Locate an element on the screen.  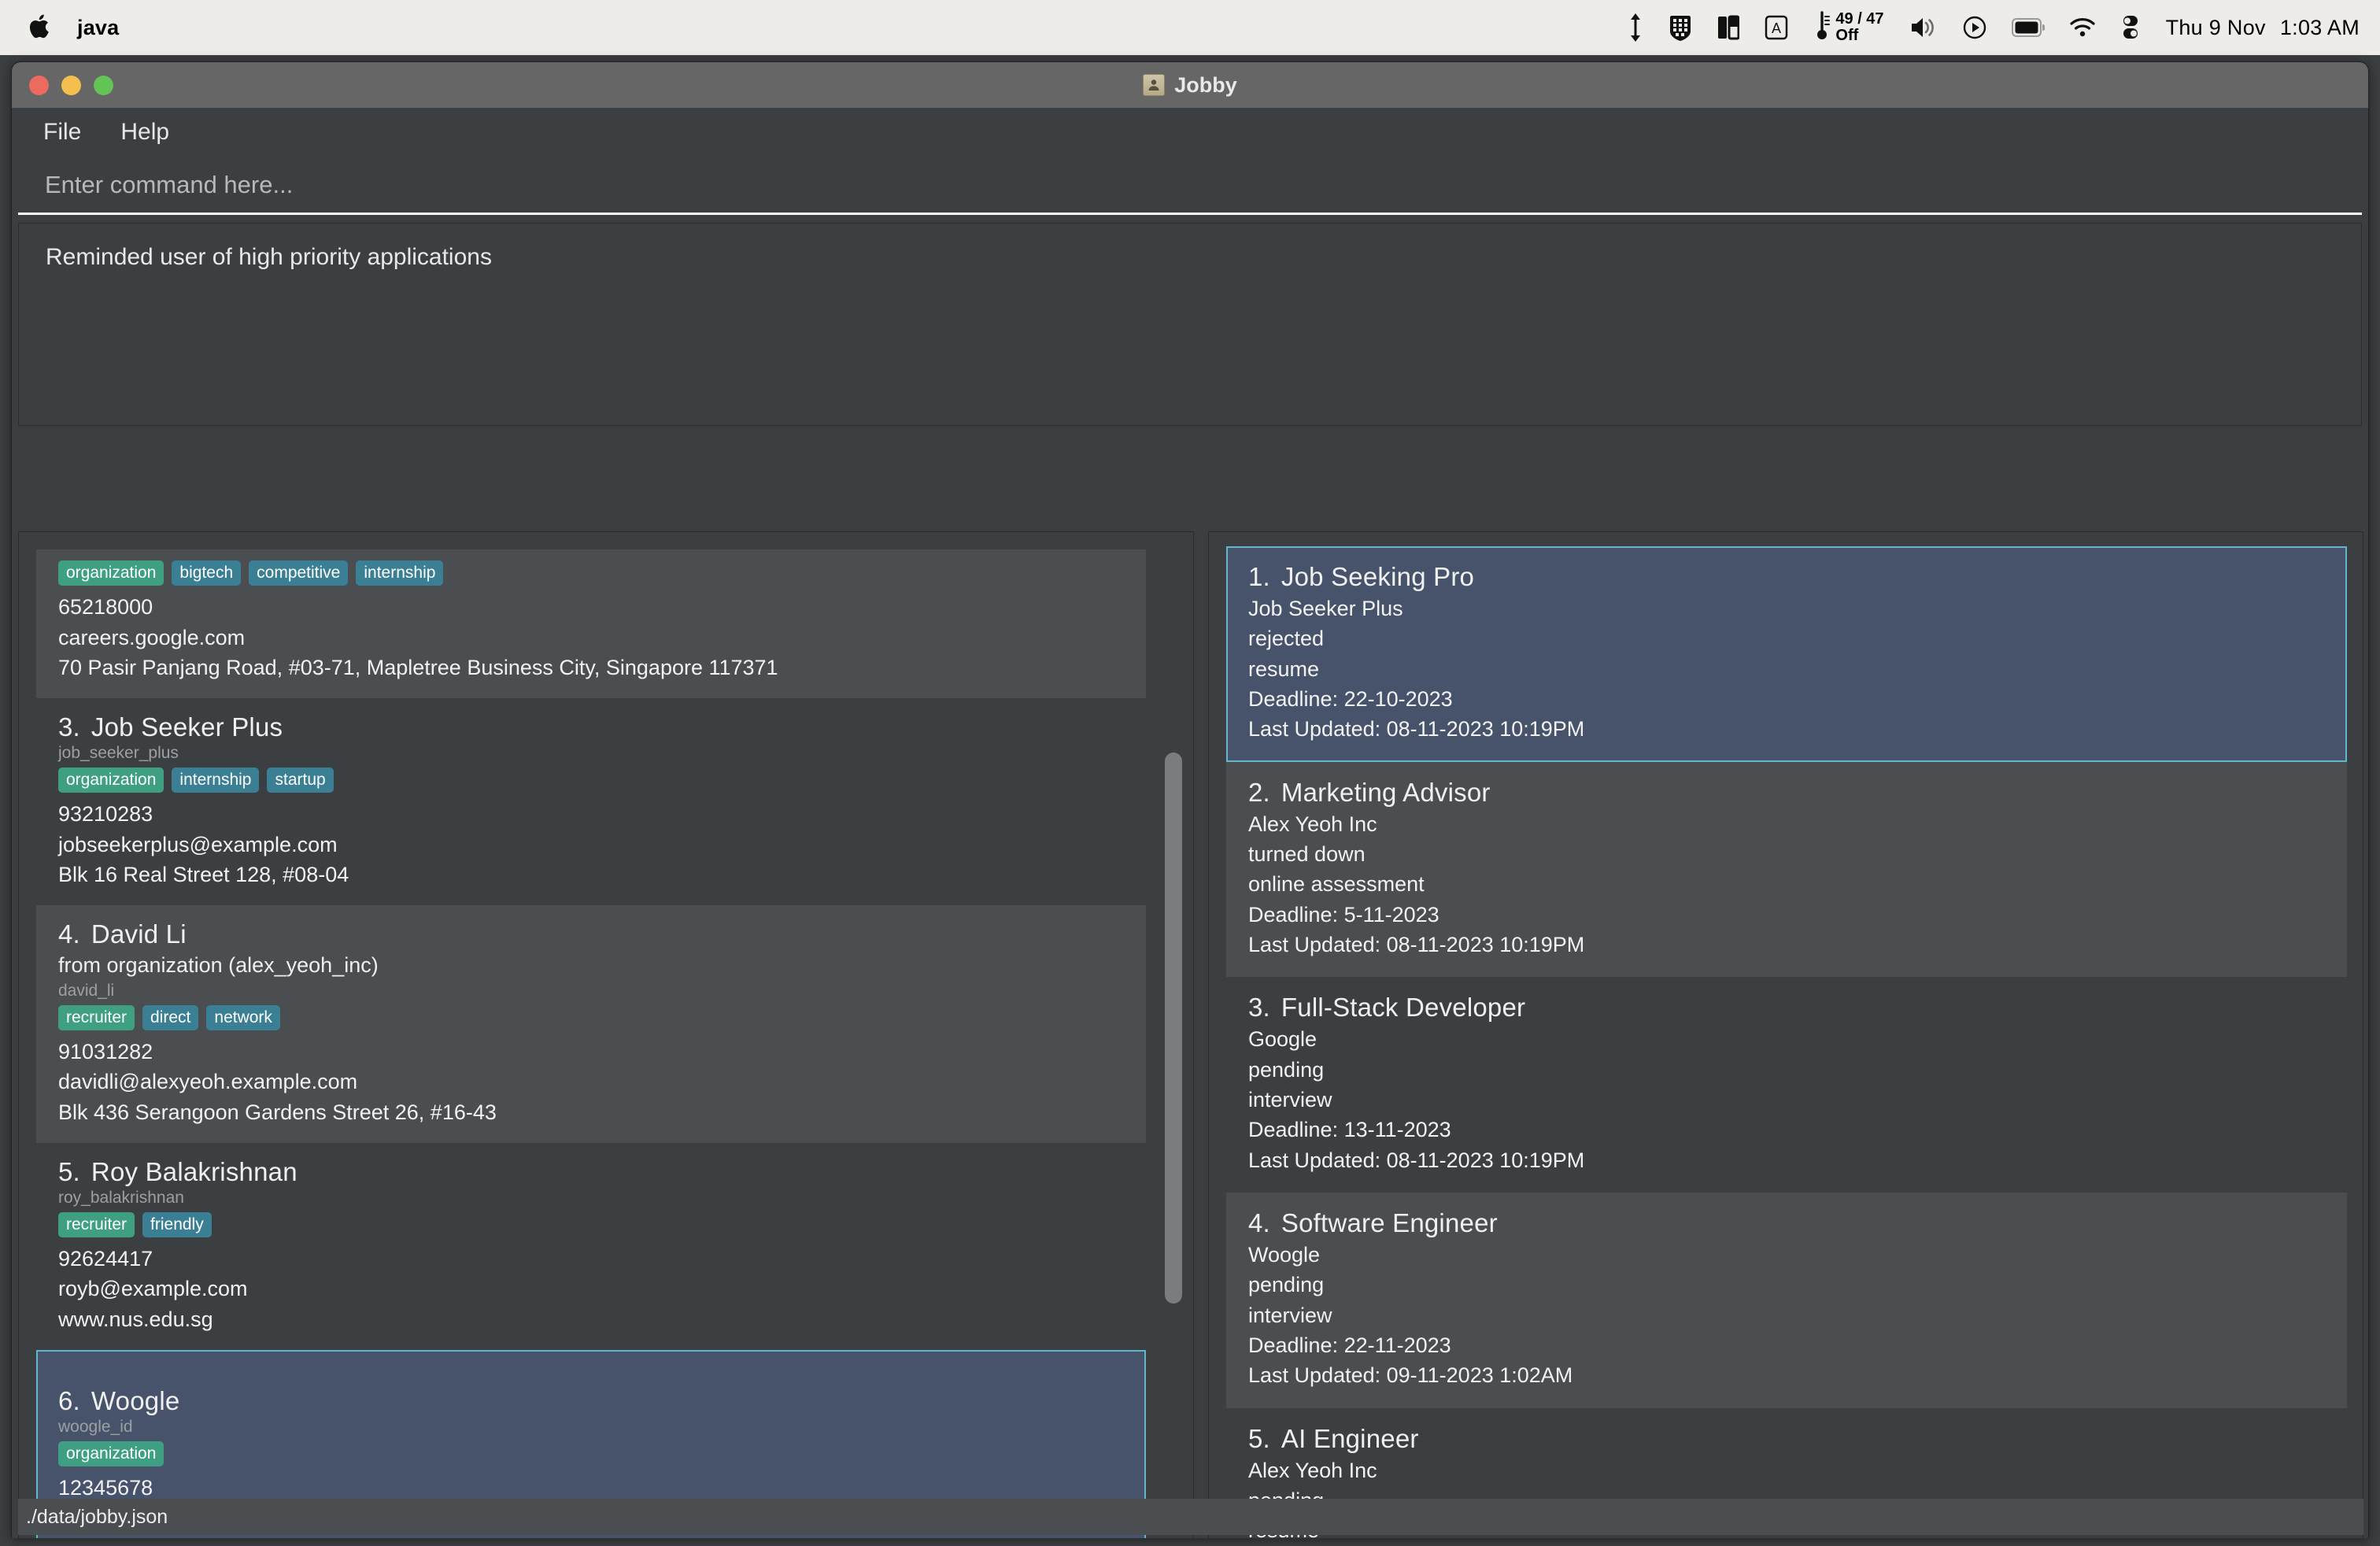
keyboard-input-a-icon: A is located at coordinates (1776, 28).